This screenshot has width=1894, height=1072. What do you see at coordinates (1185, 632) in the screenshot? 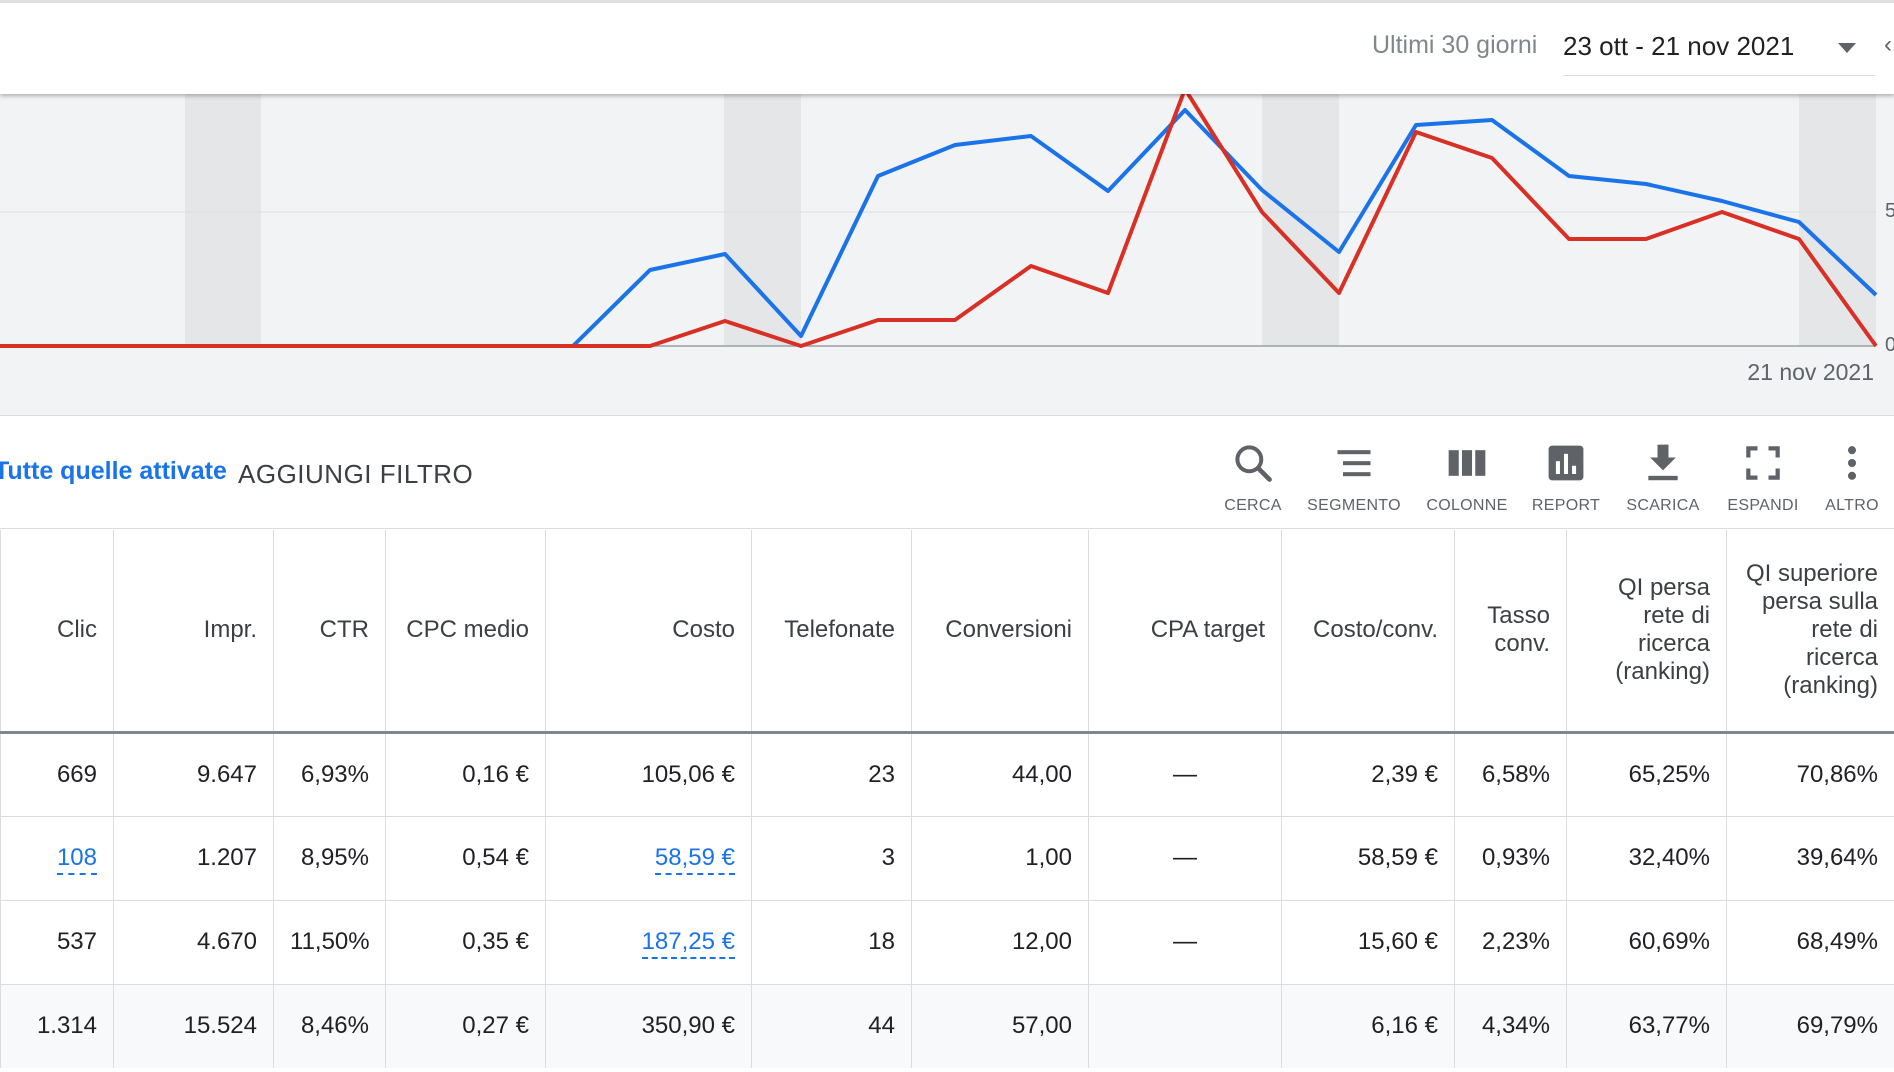
I see `column-header-target-cpa: CPA target` at bounding box center [1185, 632].